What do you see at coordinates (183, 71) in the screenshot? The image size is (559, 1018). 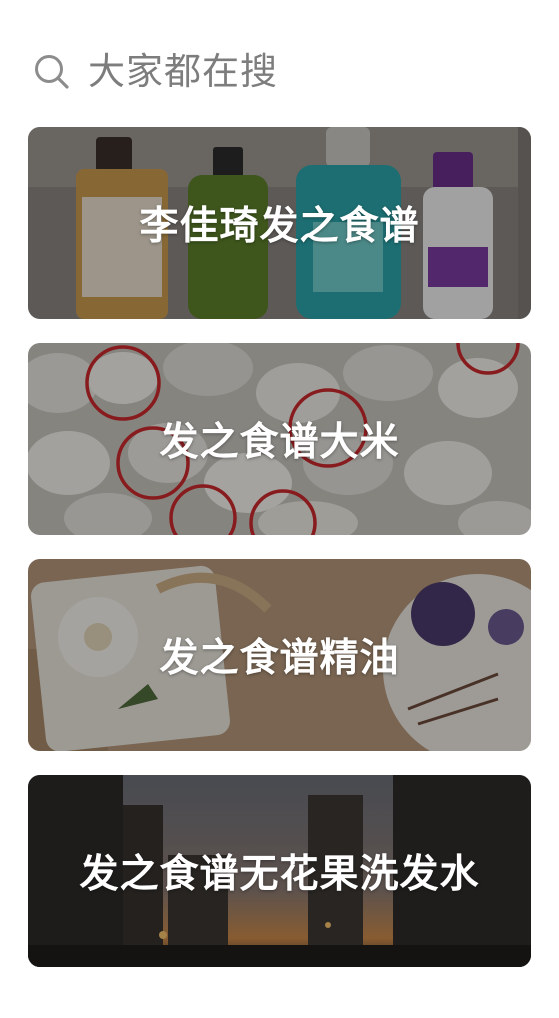 I see `section-title: 大家都在搜` at bounding box center [183, 71].